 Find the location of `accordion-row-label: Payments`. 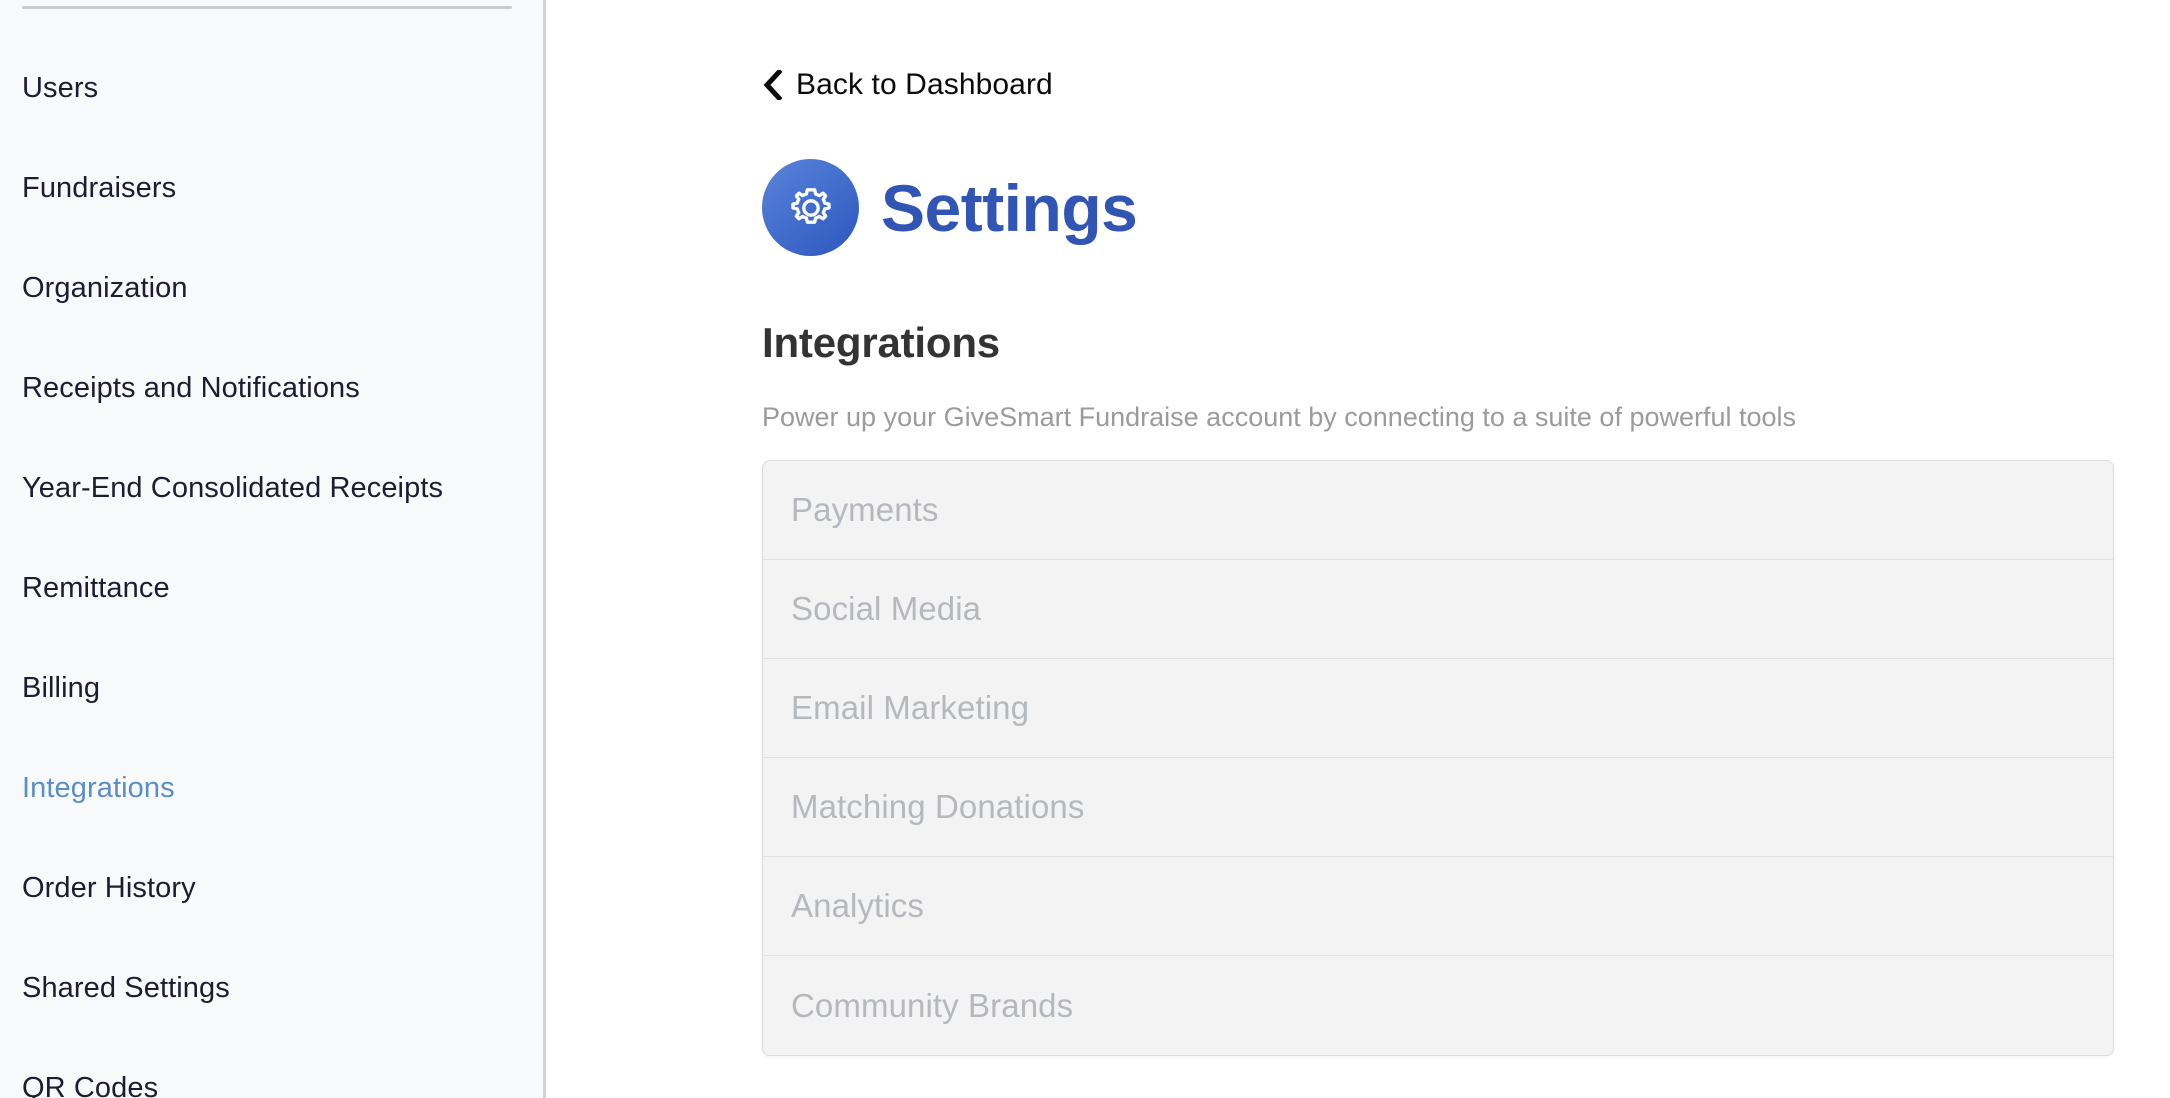

accordion-row-label: Payments is located at coordinates (865, 509).